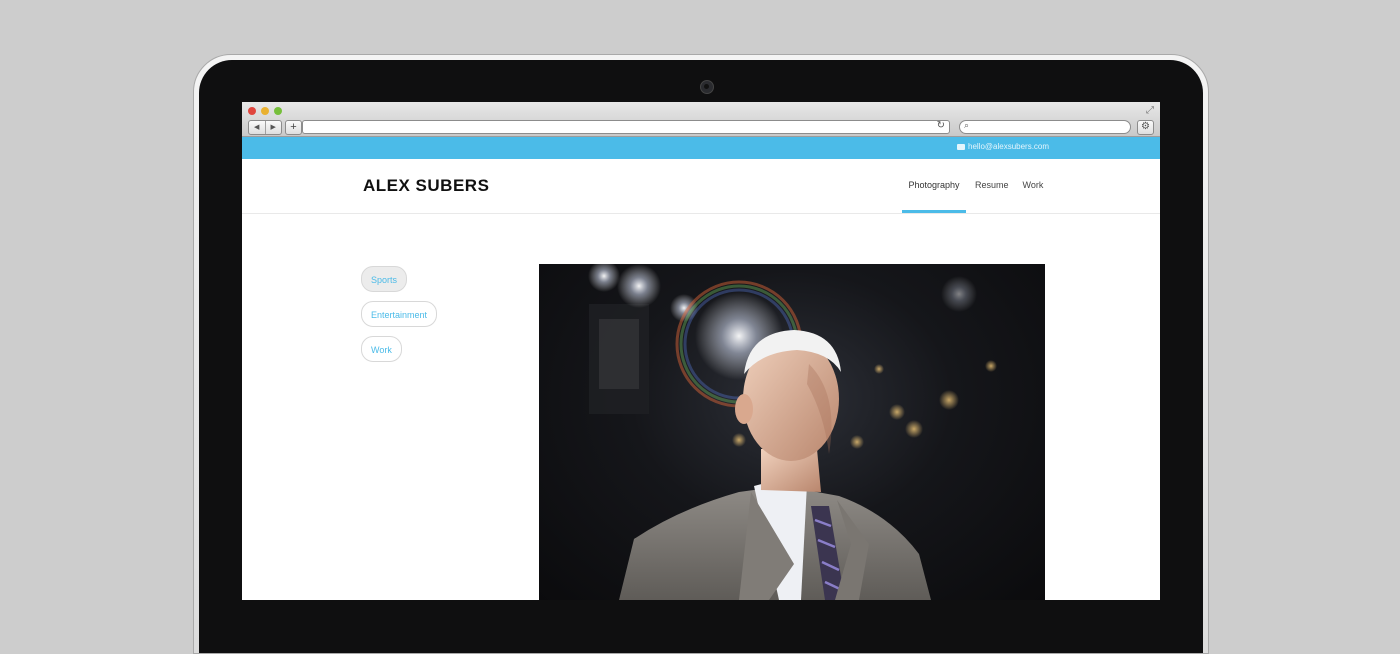 The width and height of the screenshot is (1400, 654). What do you see at coordinates (626, 127) in the screenshot?
I see `address-bar: ↻` at bounding box center [626, 127].